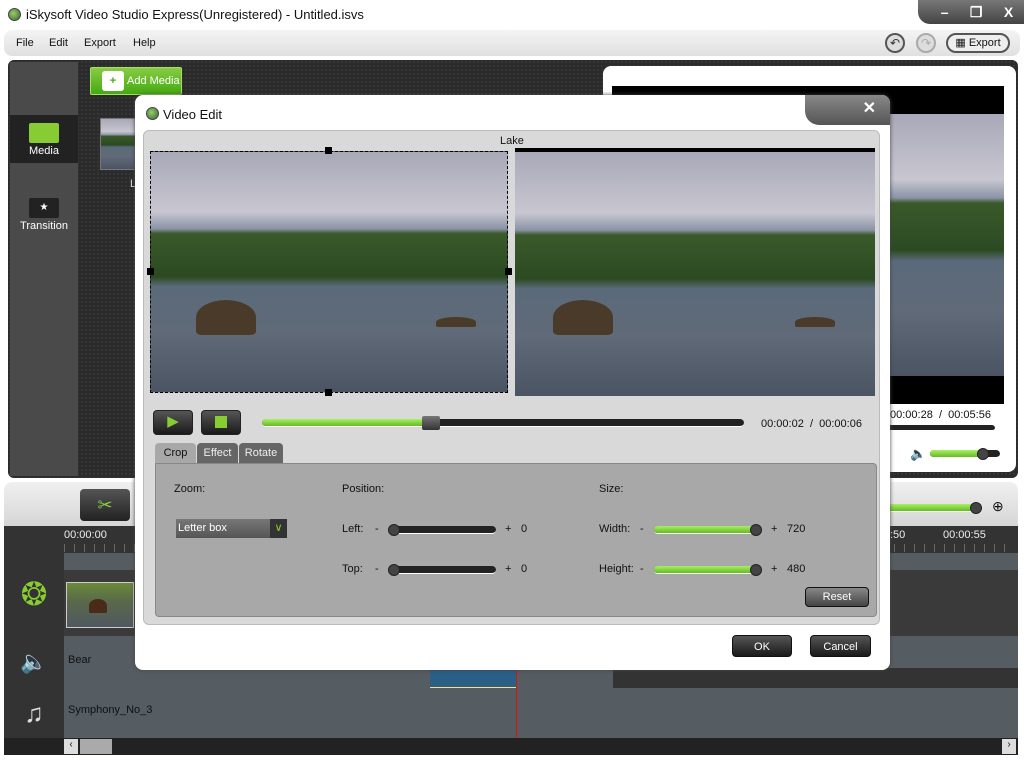 Image resolution: width=1024 pixels, height=768 pixels. Describe the element at coordinates (44, 226) in the screenshot. I see `sidebar-item-label: Transition` at that location.